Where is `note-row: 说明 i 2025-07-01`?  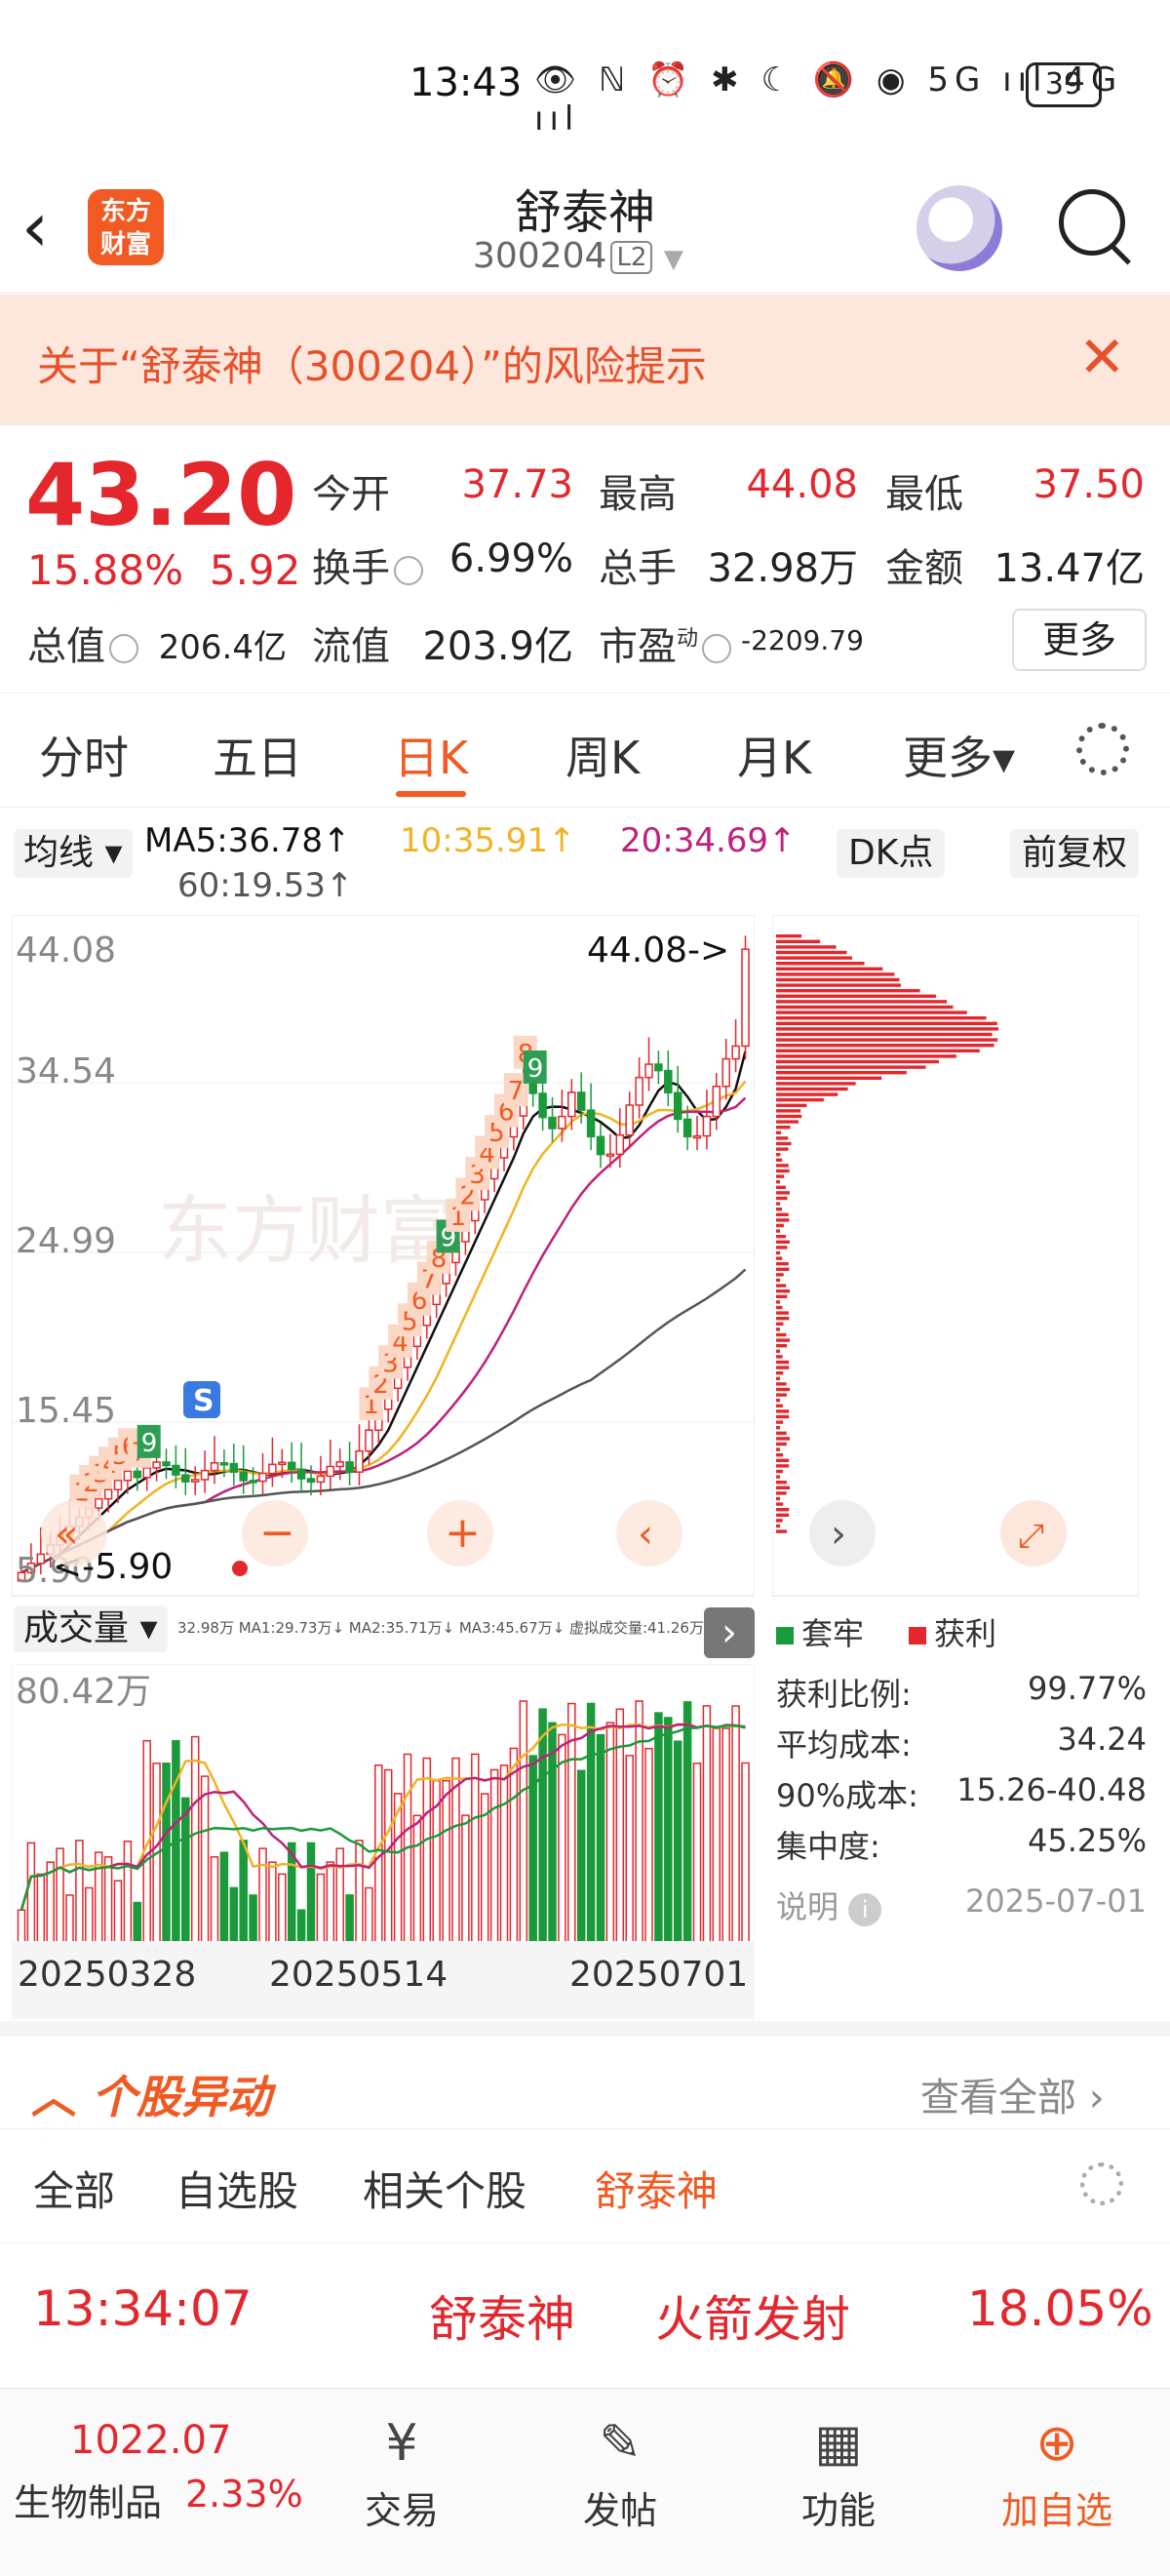 note-row: 说明 i 2025-07-01 is located at coordinates (961, 1904).